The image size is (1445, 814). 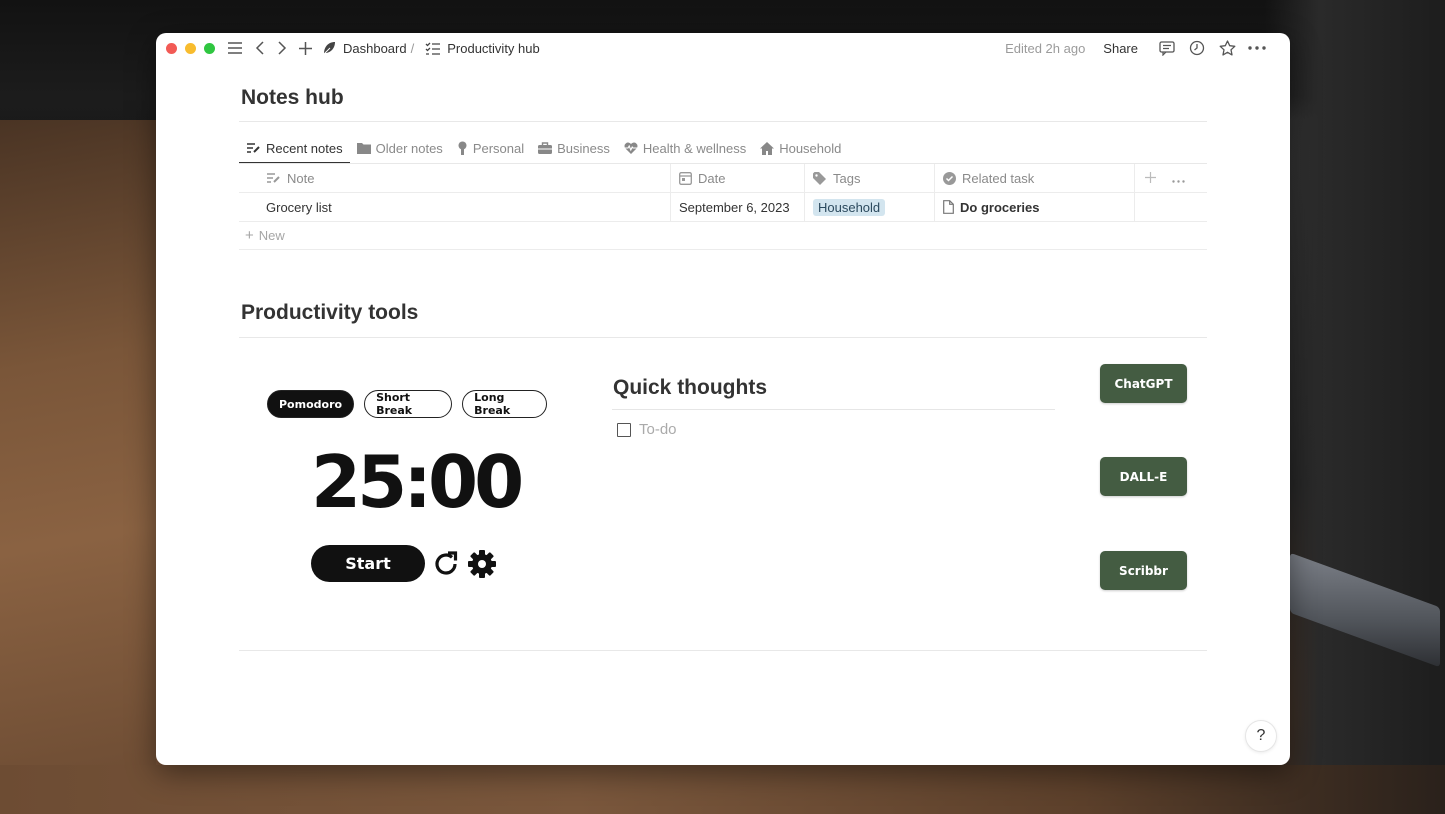 What do you see at coordinates (311, 404) in the screenshot?
I see `mode-pomodoro-button: Pomodoro` at bounding box center [311, 404].